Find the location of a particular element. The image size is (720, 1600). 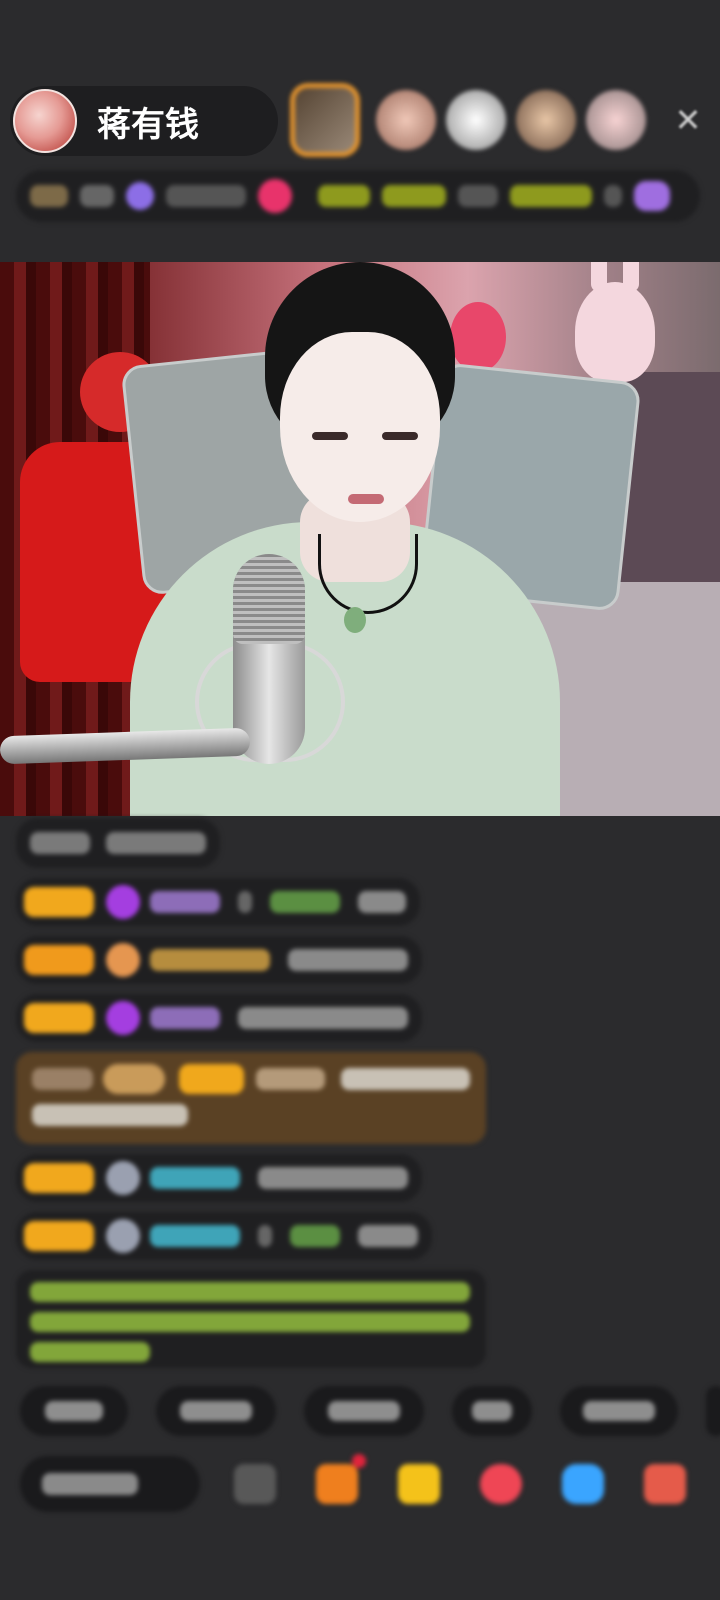

quick-replies is located at coordinates (370, 1411).